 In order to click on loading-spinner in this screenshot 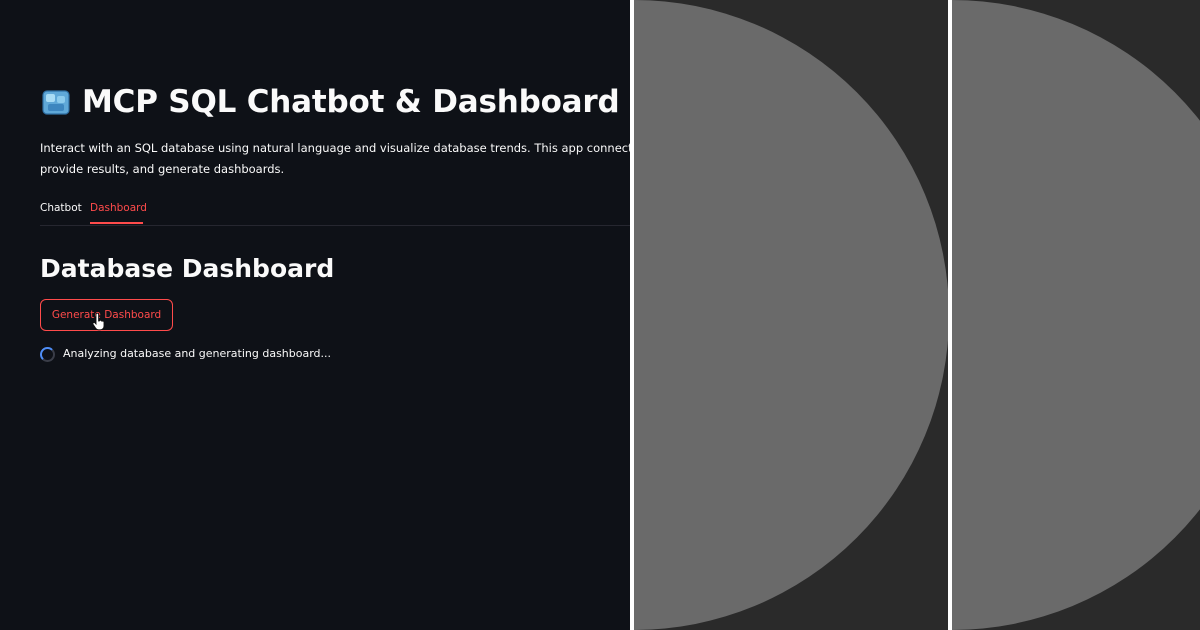, I will do `click(47, 354)`.